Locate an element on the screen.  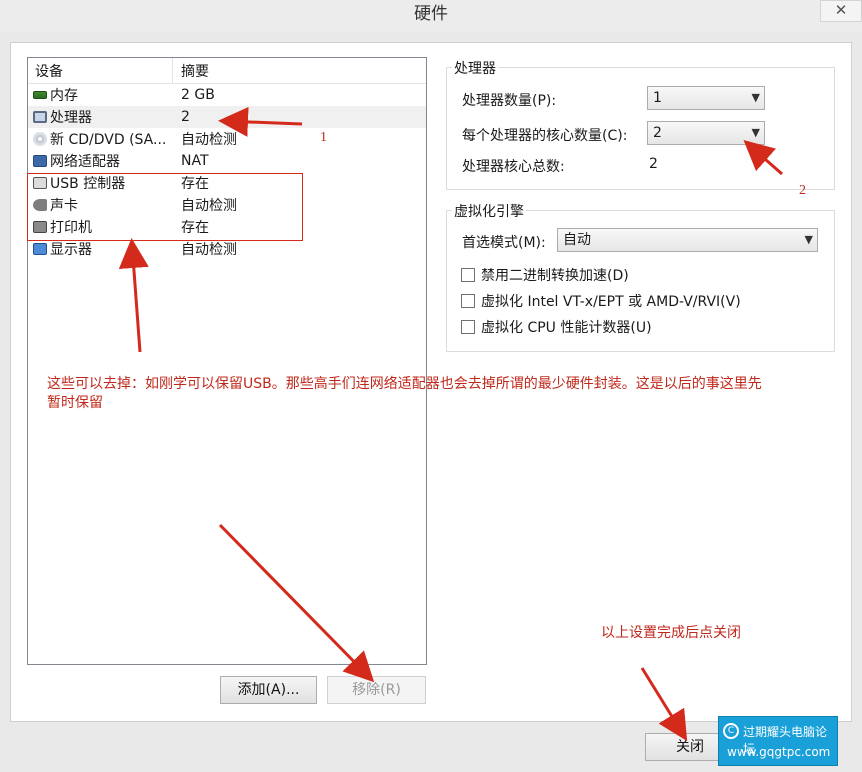
site-watermark: C 过期耀头电脑论坛 www.gqgtpc.com is located at coordinates (778, 741).